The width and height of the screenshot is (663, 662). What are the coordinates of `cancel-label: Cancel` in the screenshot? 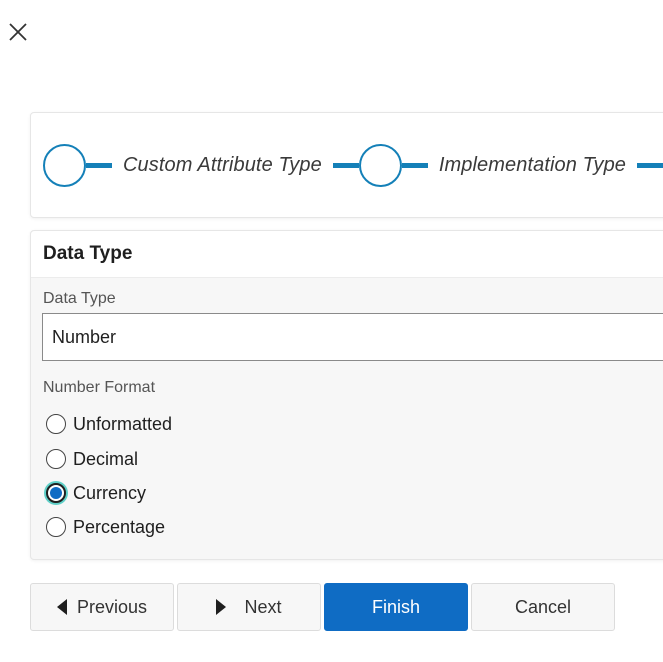 It's located at (543, 606).